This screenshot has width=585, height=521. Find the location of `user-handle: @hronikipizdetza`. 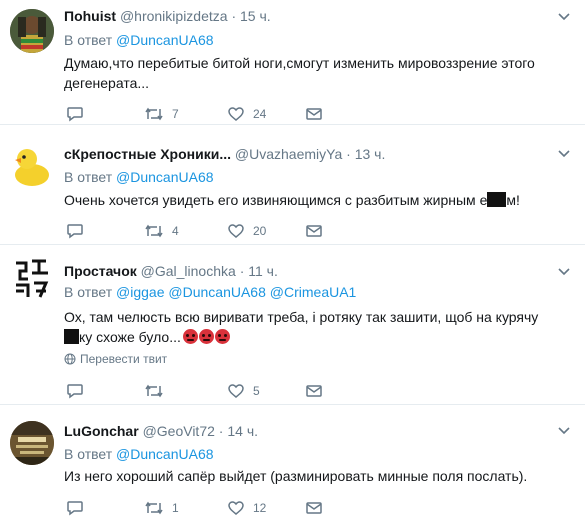

user-handle: @hronikipizdetza is located at coordinates (174, 16).